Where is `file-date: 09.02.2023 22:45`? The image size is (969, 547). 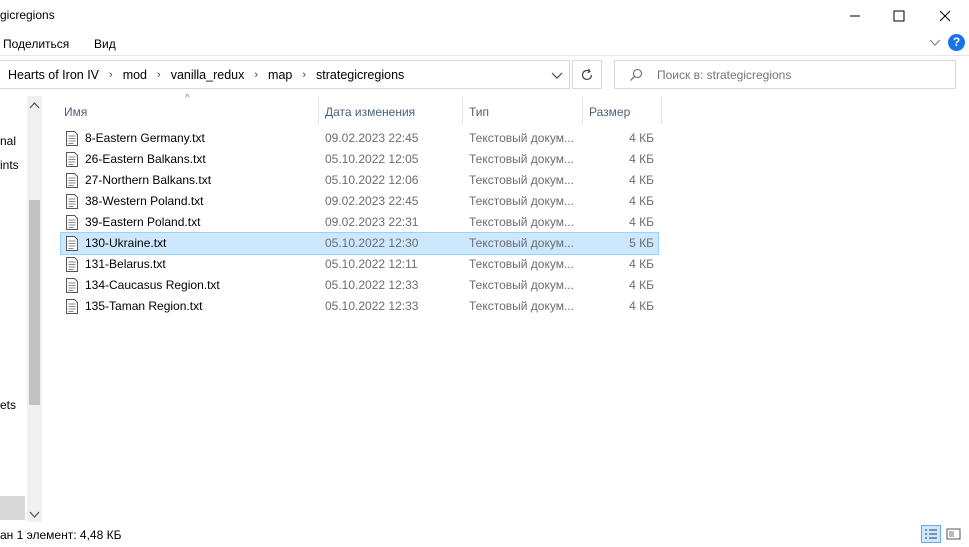
file-date: 09.02.2023 22:45 is located at coordinates (372, 201).